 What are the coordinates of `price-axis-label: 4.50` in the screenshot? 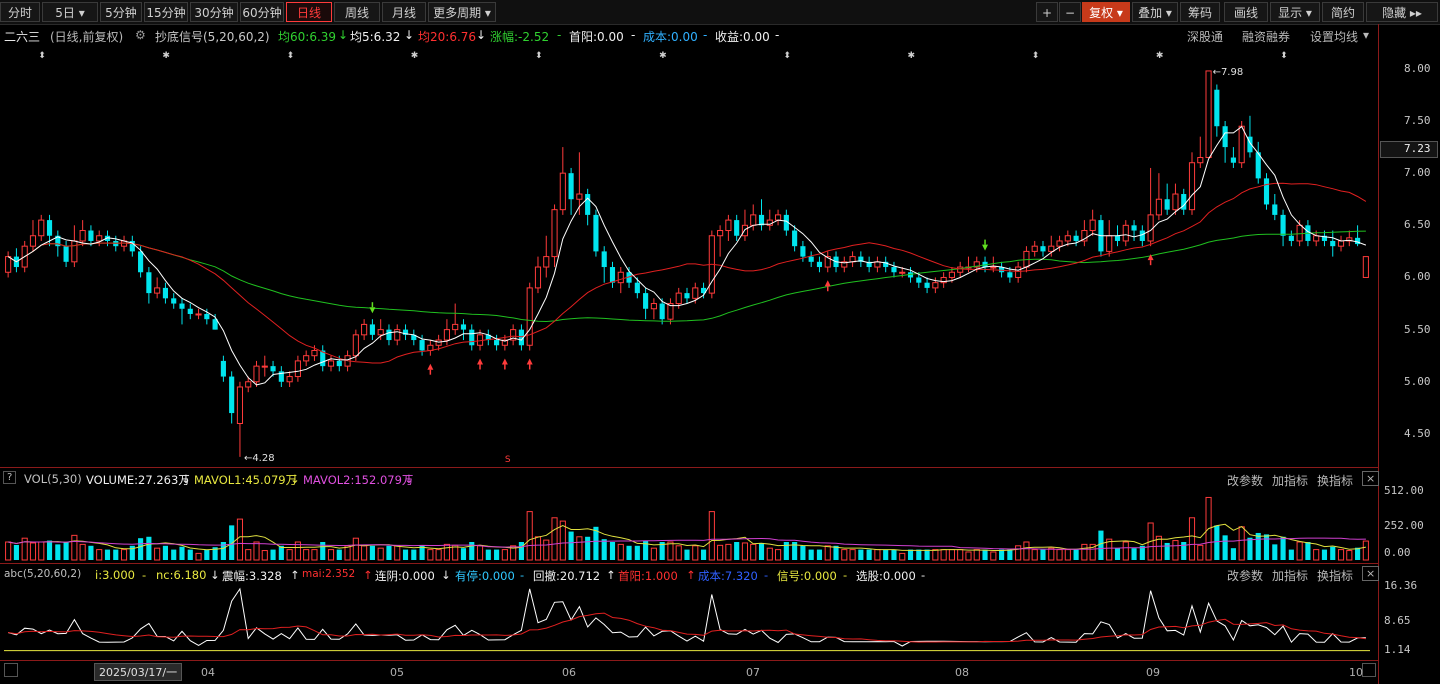 It's located at (1417, 433).